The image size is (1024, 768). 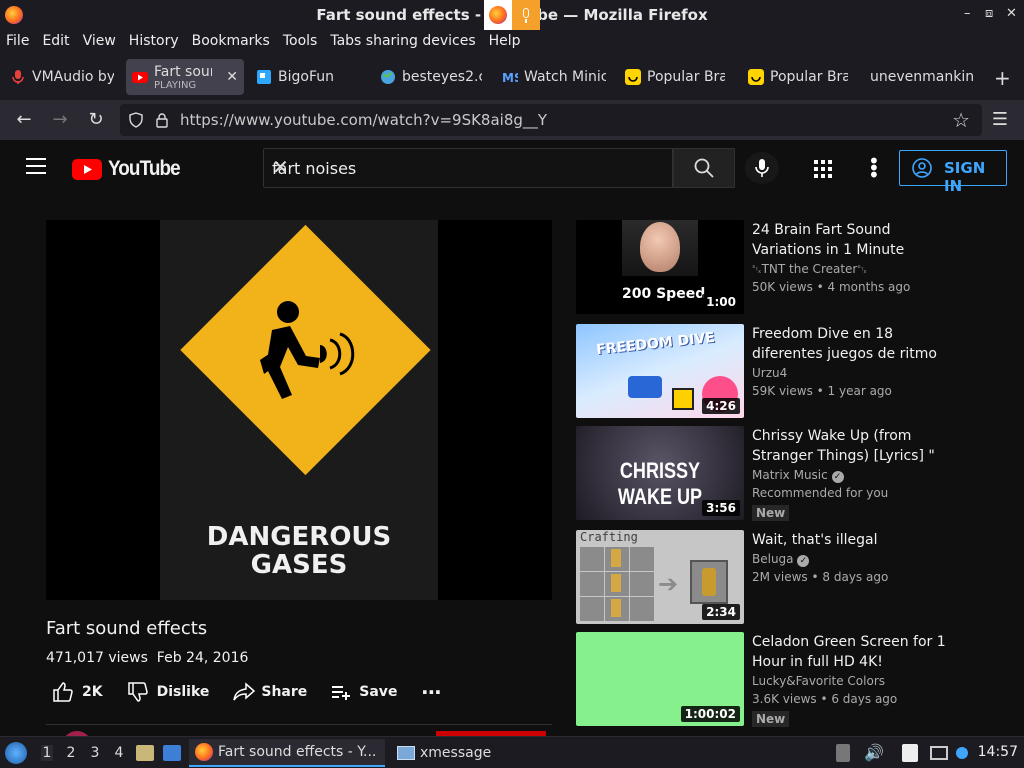 I want to click on thumbs-up-icon, so click(x=63, y=692).